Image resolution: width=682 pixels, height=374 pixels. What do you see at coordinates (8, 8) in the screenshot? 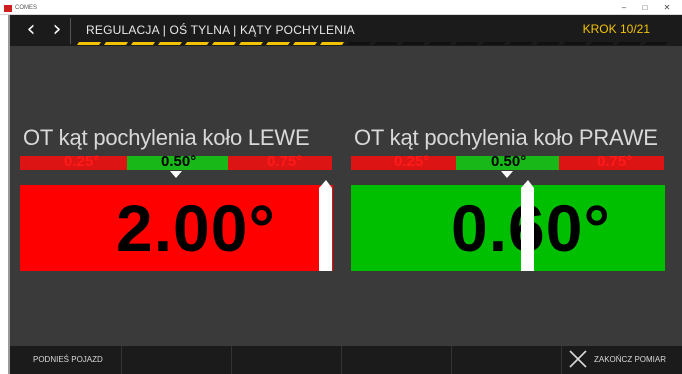
I see `app-icon` at bounding box center [8, 8].